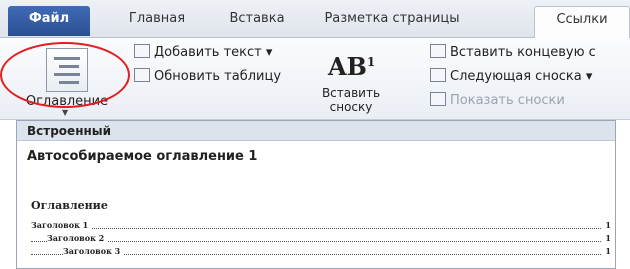 The width and height of the screenshot is (630, 269). What do you see at coordinates (321, 250) in the screenshot?
I see `toc-preview-line: Заголовок 3 1` at bounding box center [321, 250].